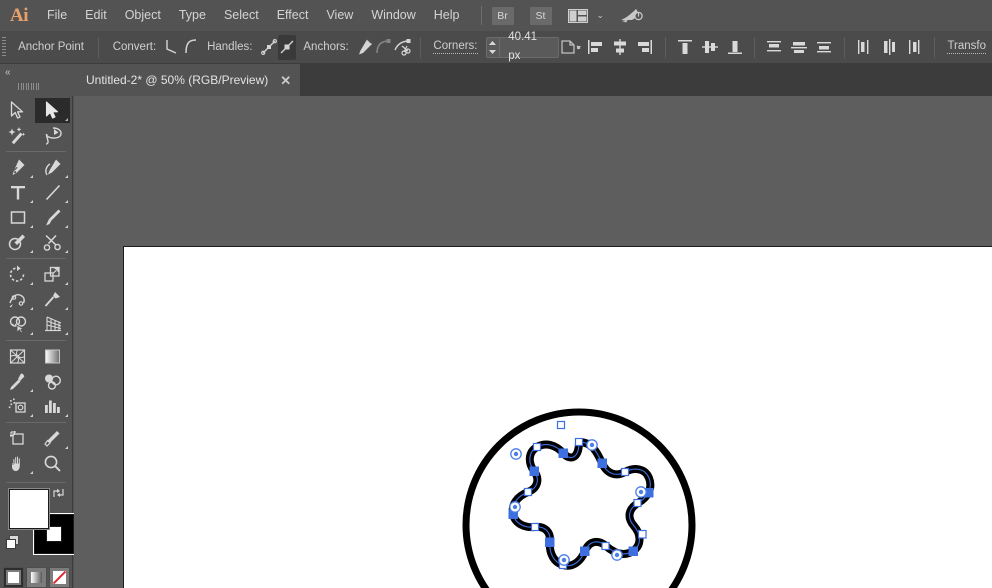  What do you see at coordinates (287, 47) in the screenshot?
I see `hide-handles-icon` at bounding box center [287, 47].